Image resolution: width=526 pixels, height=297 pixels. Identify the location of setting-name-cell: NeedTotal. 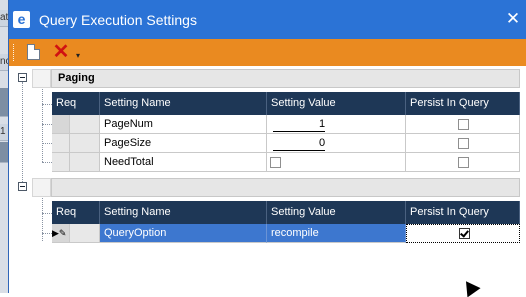
(183, 162).